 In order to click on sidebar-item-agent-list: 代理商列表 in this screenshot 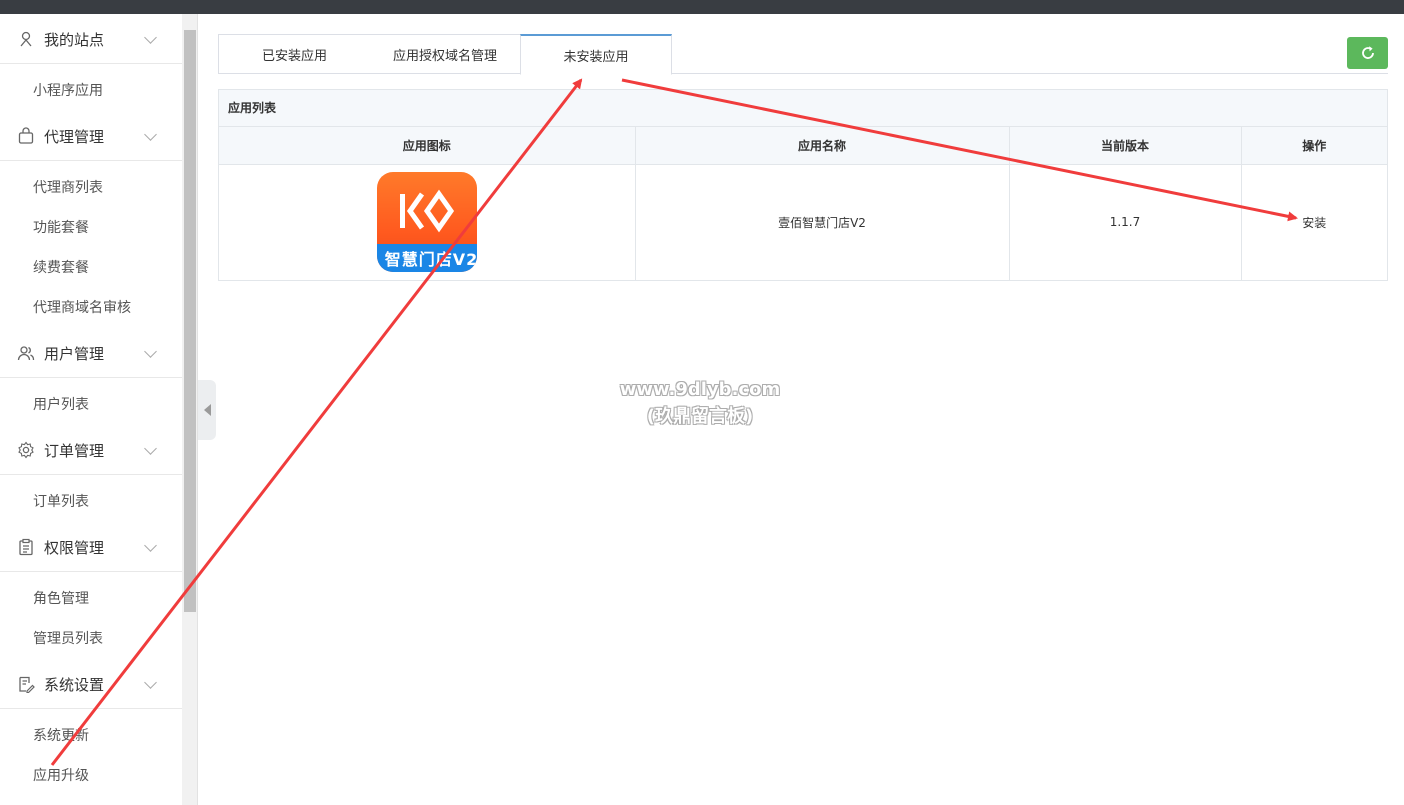, I will do `click(68, 187)`.